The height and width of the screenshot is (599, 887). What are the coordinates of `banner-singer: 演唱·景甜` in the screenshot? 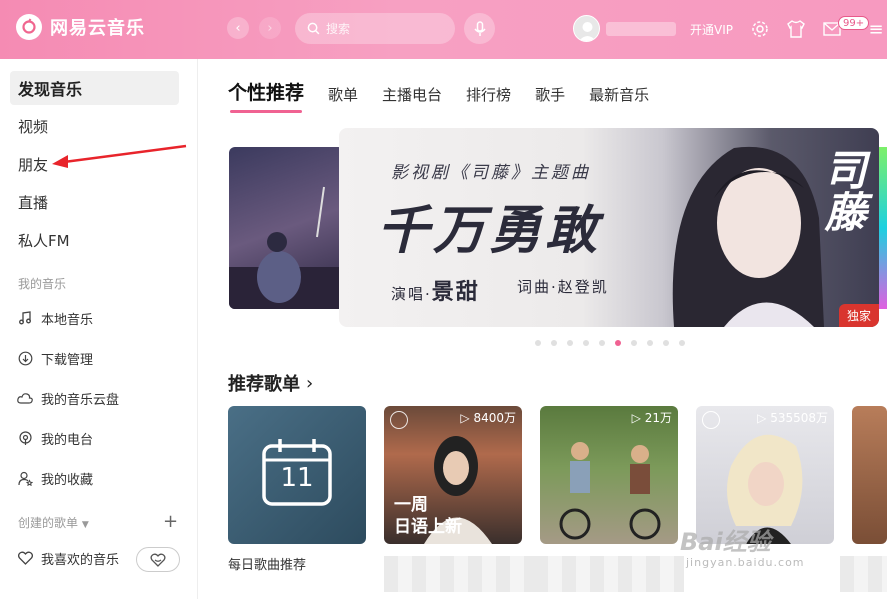 It's located at (435, 290).